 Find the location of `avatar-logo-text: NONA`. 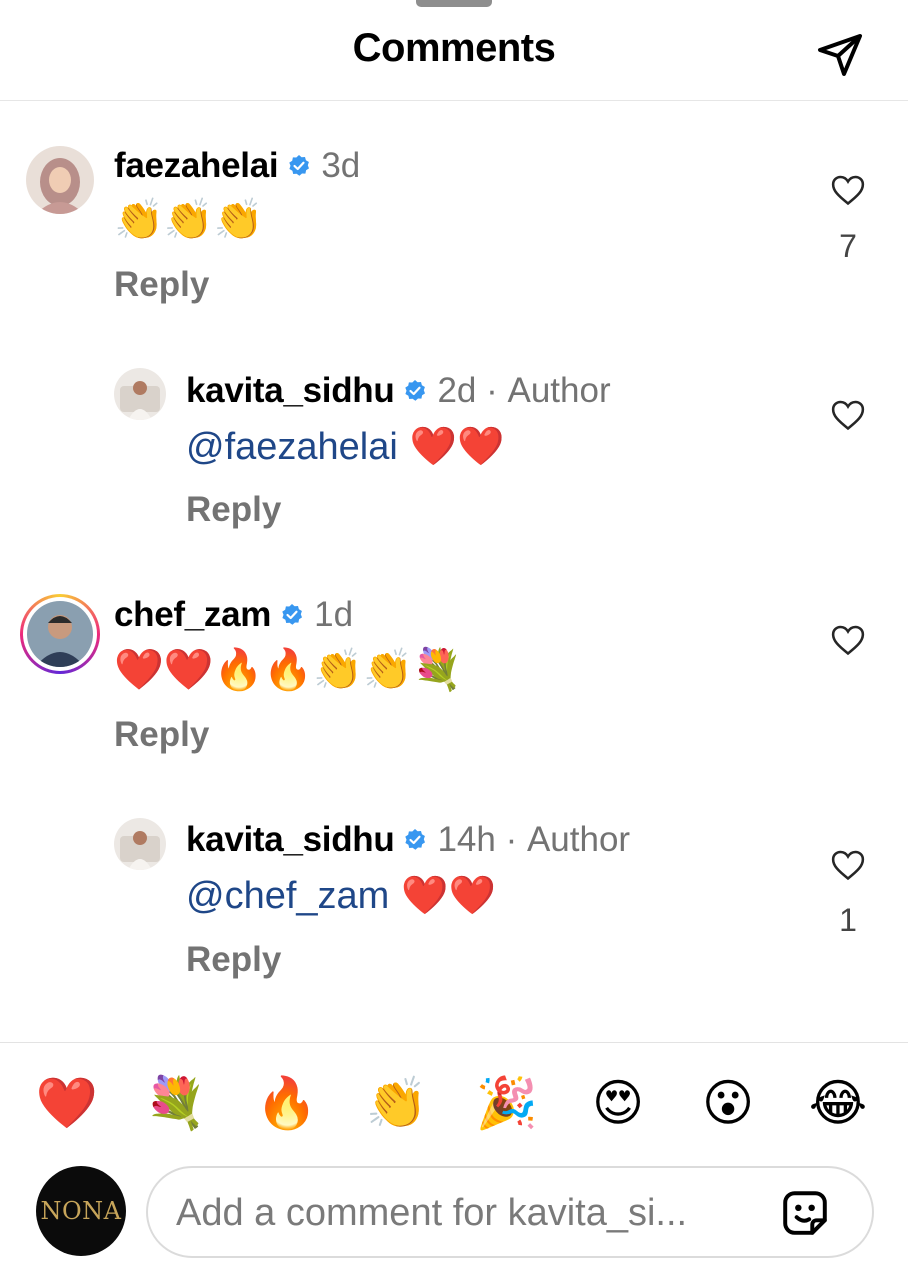

avatar-logo-text: NONA is located at coordinates (81, 1211).